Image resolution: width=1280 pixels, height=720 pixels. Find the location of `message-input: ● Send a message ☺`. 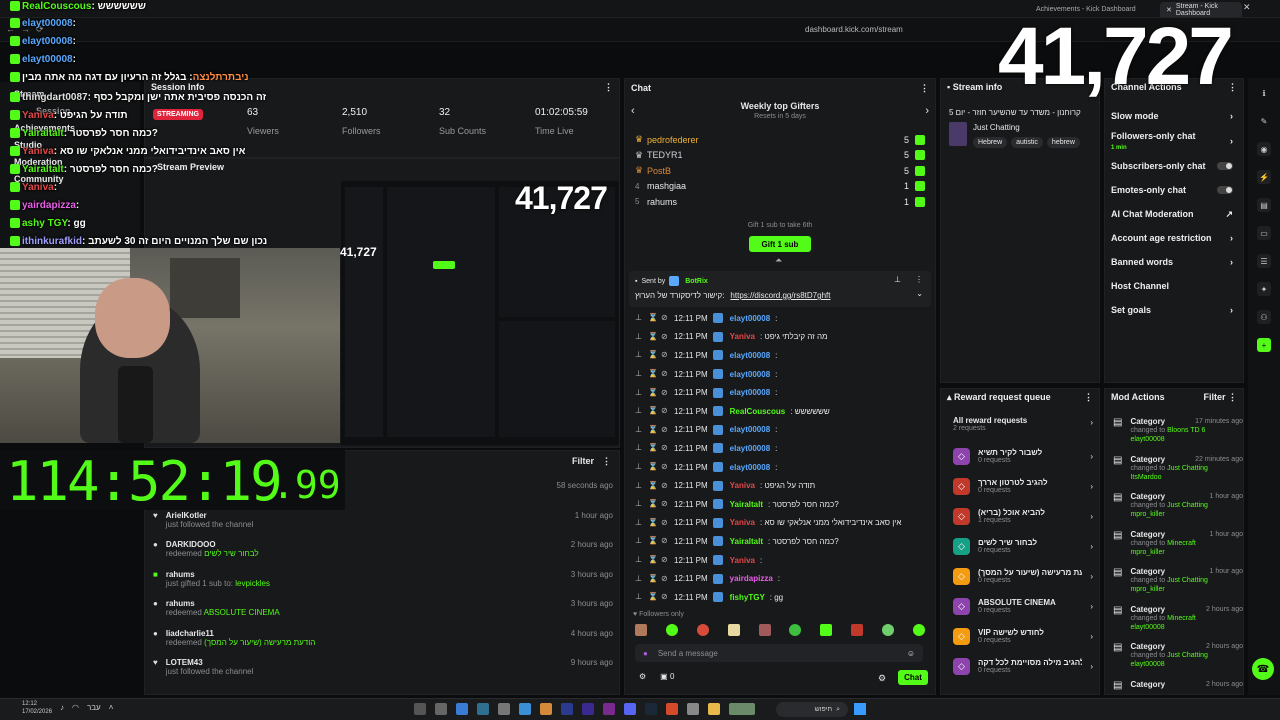

message-input: ● Send a message ☺ is located at coordinates (779, 653).